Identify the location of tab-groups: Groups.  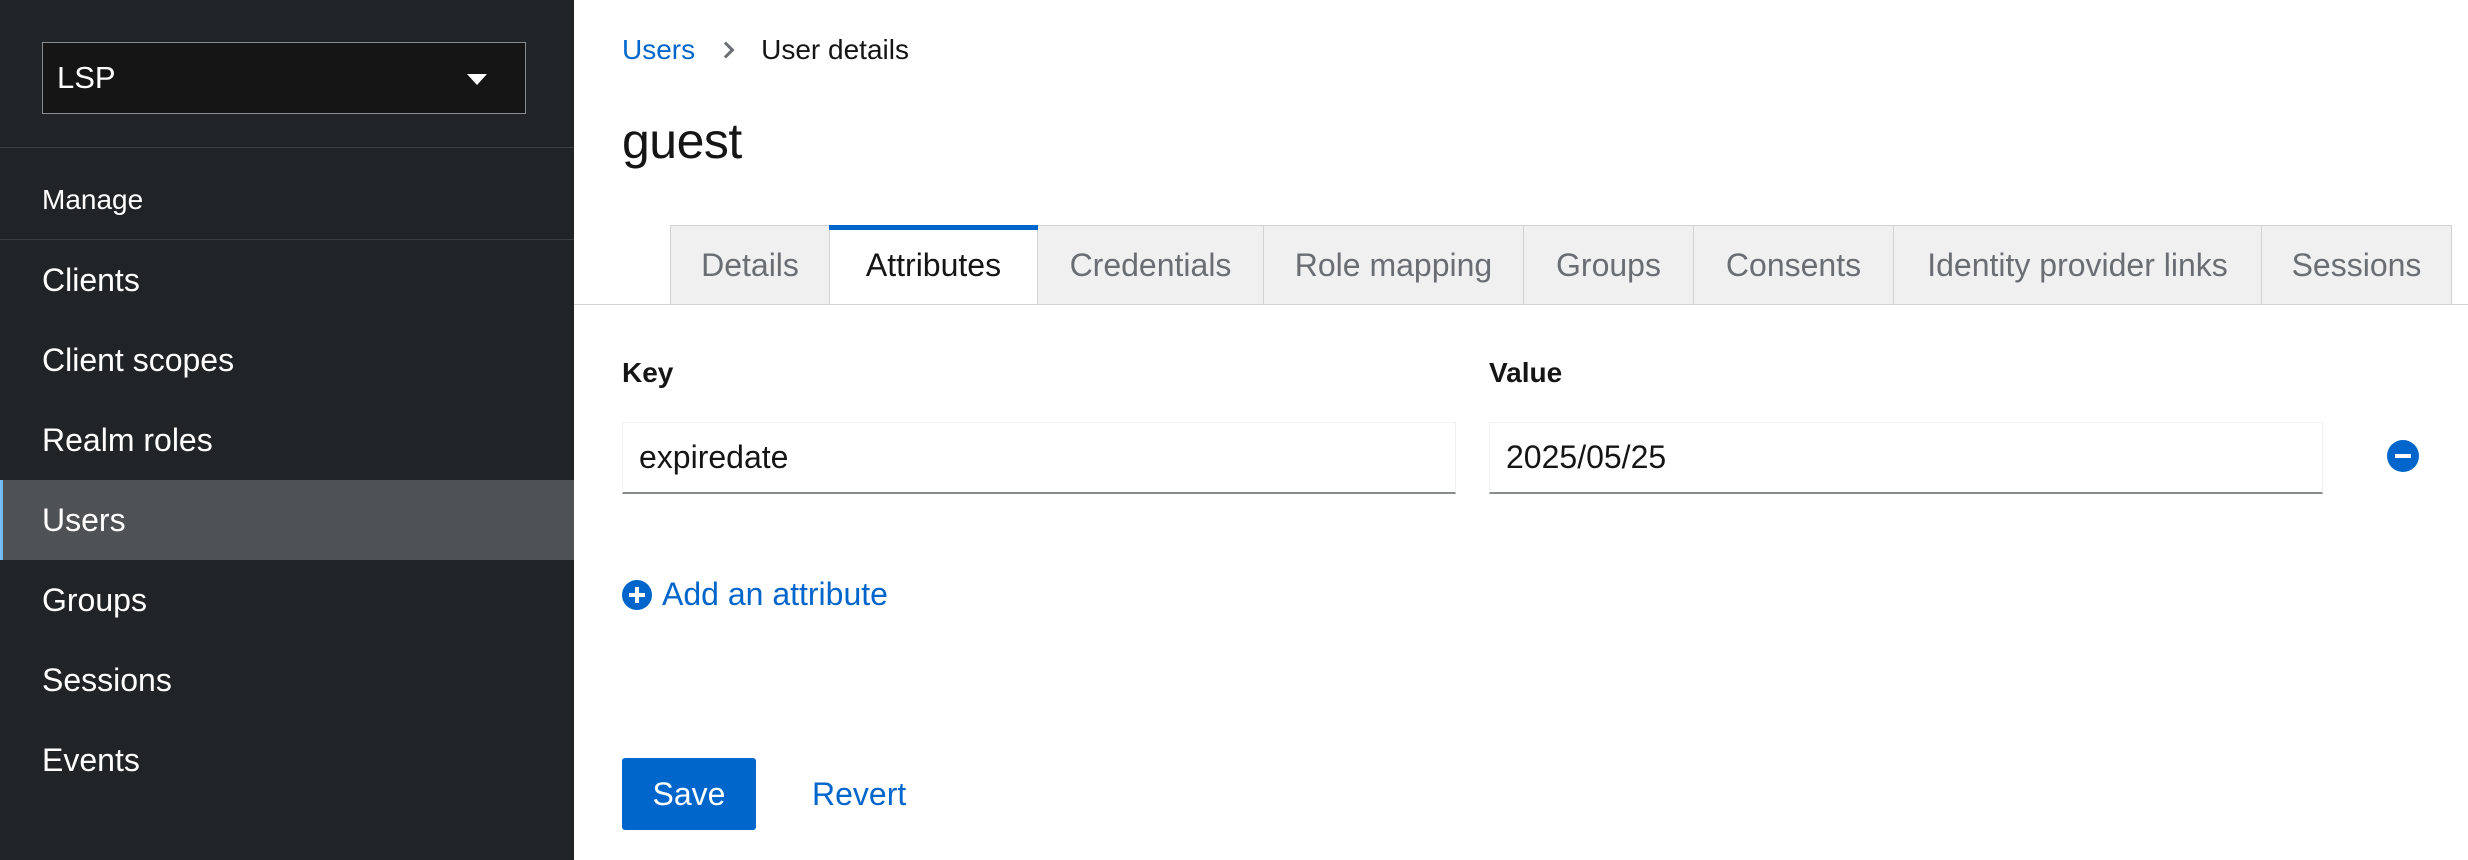
(1609, 265).